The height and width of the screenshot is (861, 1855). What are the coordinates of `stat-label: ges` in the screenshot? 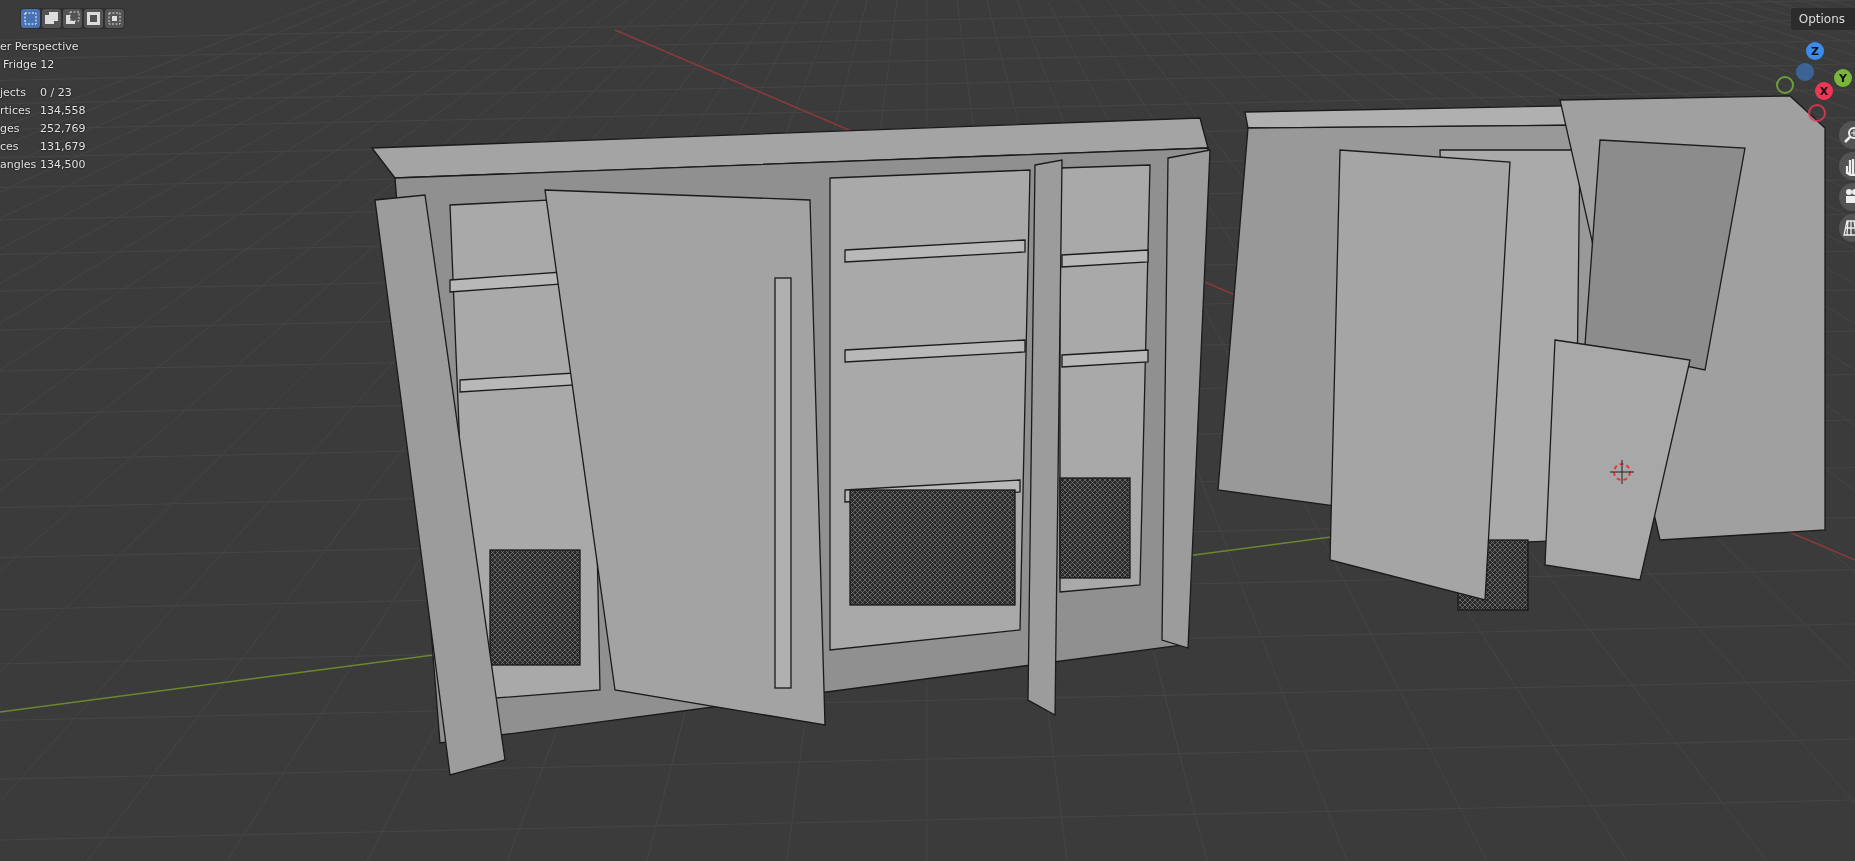 It's located at (10, 129).